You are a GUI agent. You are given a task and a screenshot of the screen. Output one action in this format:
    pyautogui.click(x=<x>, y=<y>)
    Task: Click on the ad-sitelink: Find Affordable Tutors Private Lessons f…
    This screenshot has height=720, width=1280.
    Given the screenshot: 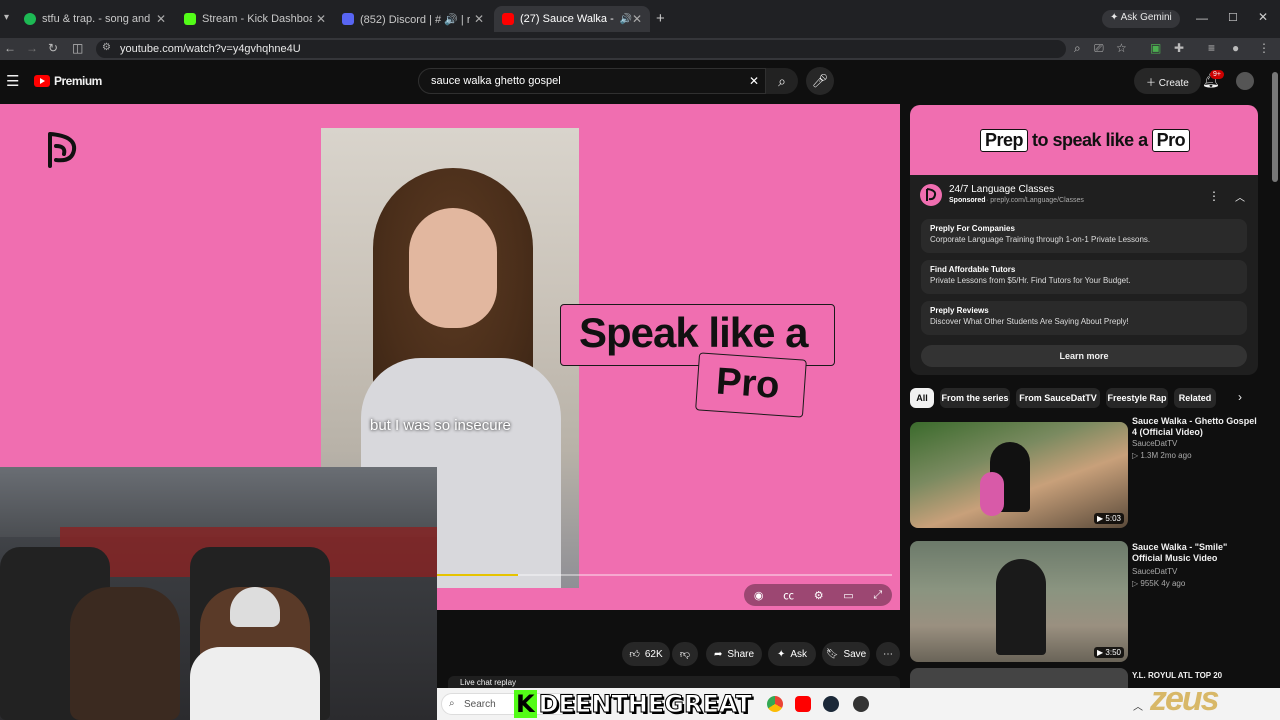 What is the action you would take?
    pyautogui.click(x=1084, y=277)
    